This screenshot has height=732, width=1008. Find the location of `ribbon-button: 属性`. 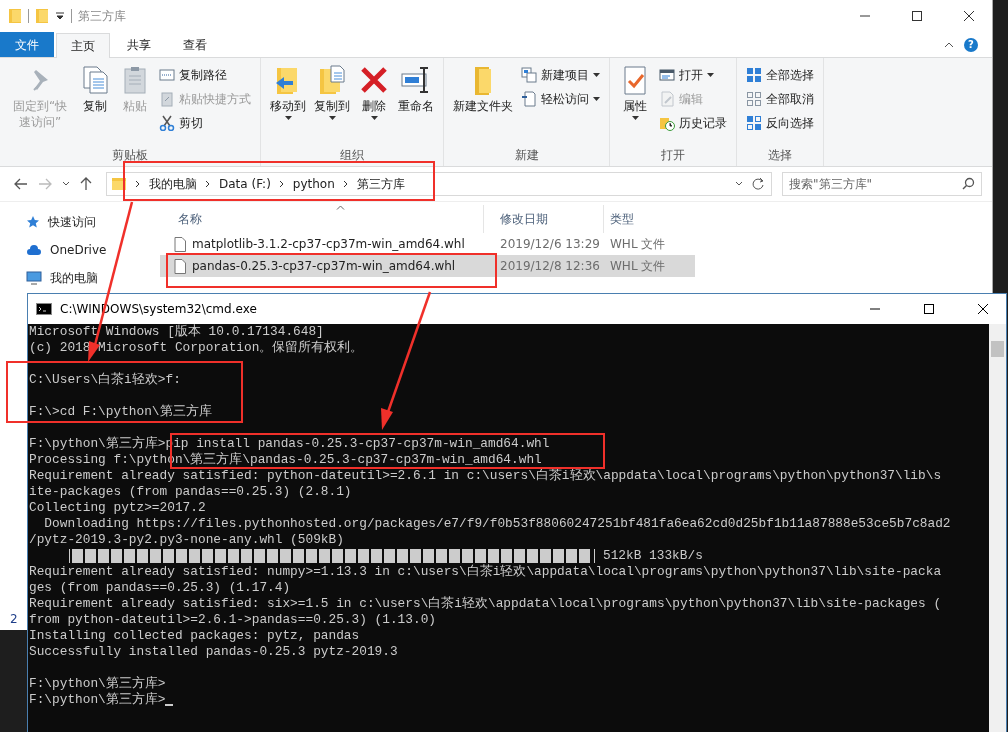

ribbon-button: 属性 is located at coordinates (635, 103).